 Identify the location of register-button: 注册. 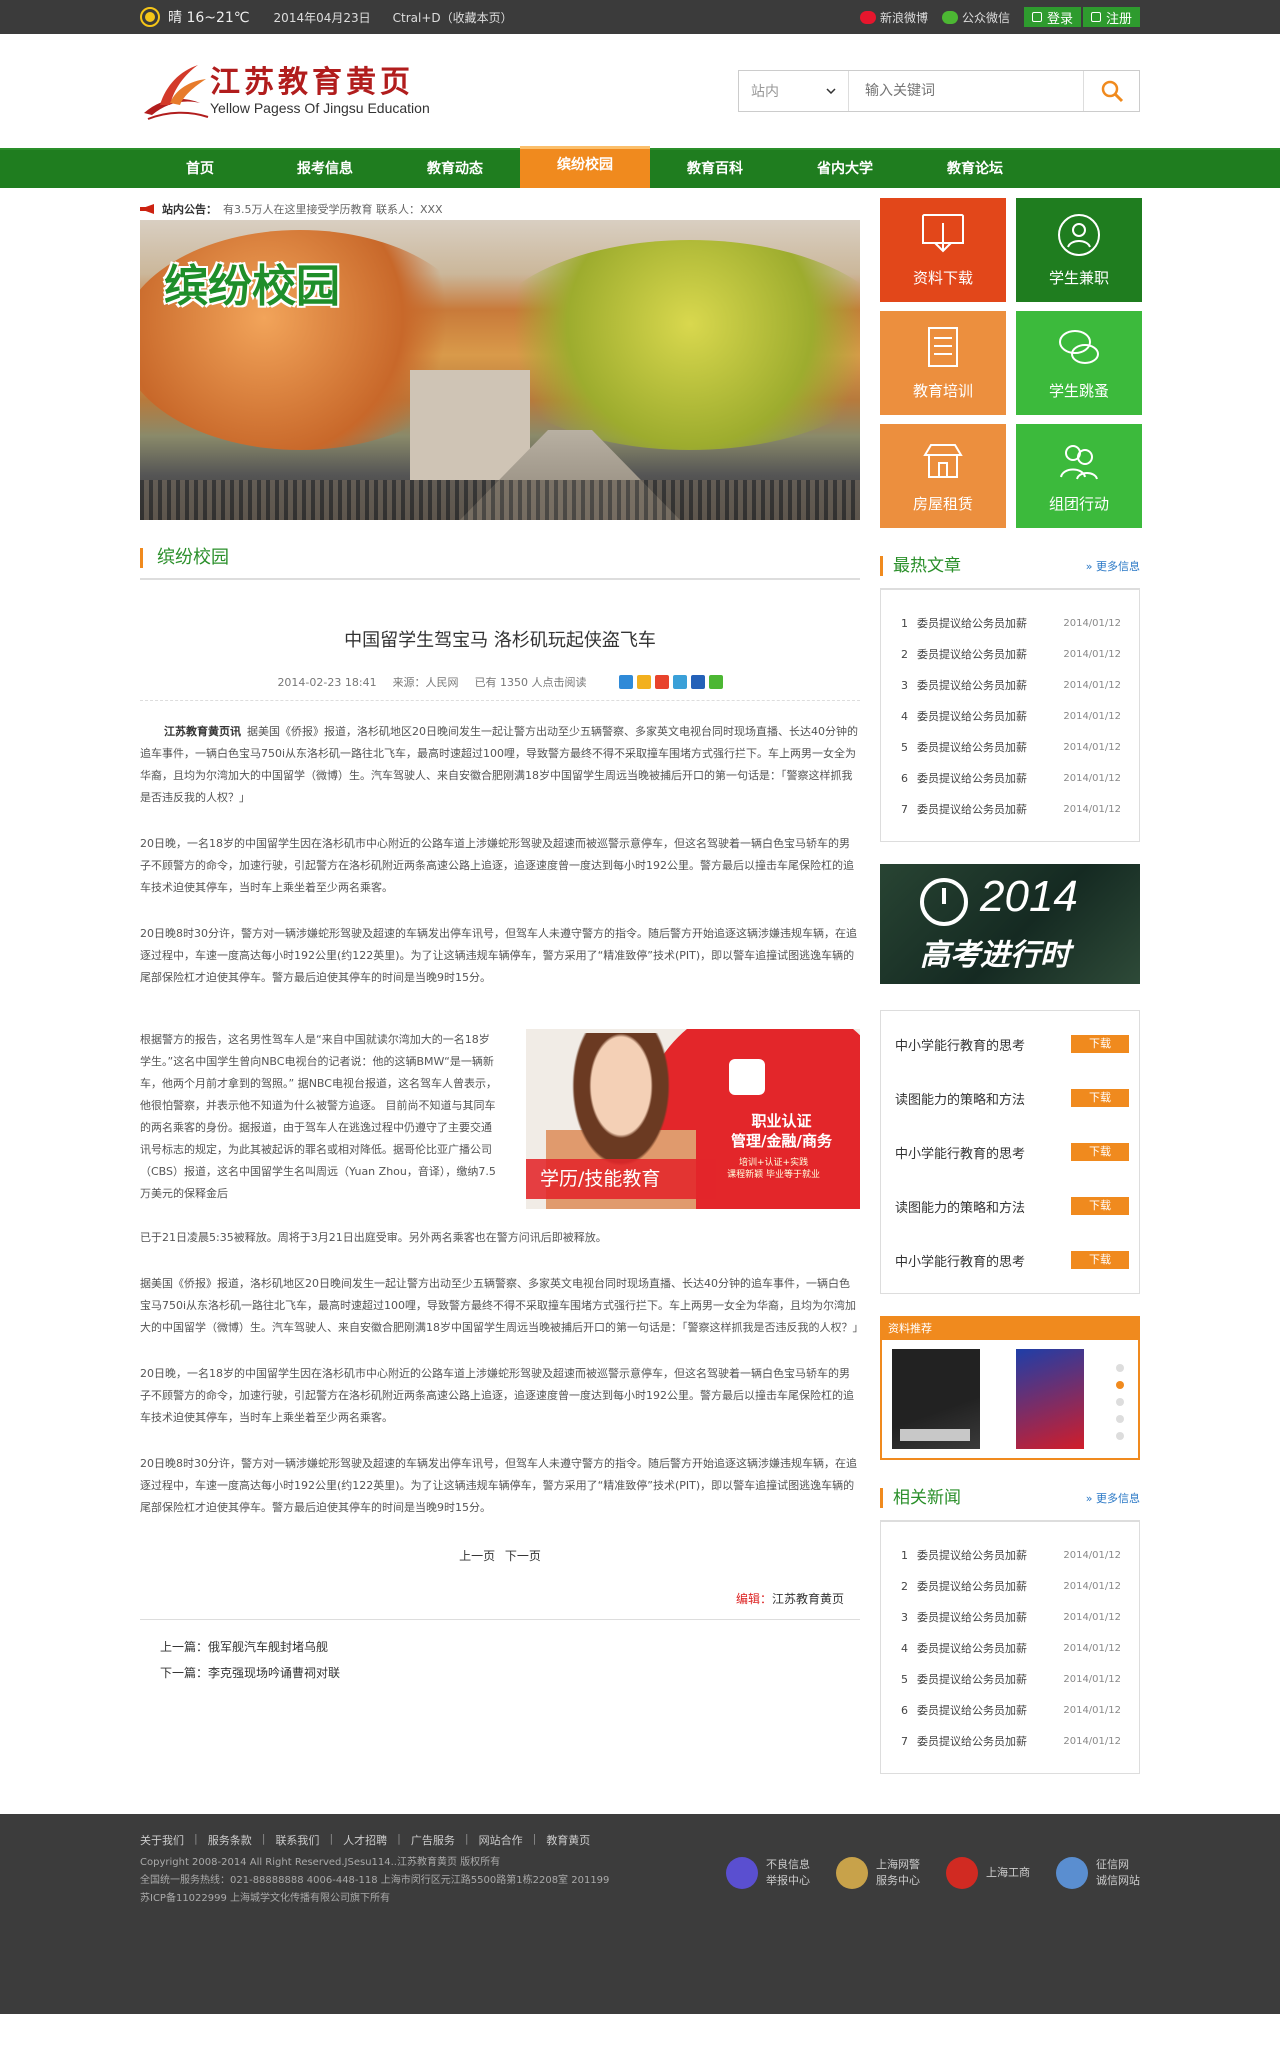
(1111, 17).